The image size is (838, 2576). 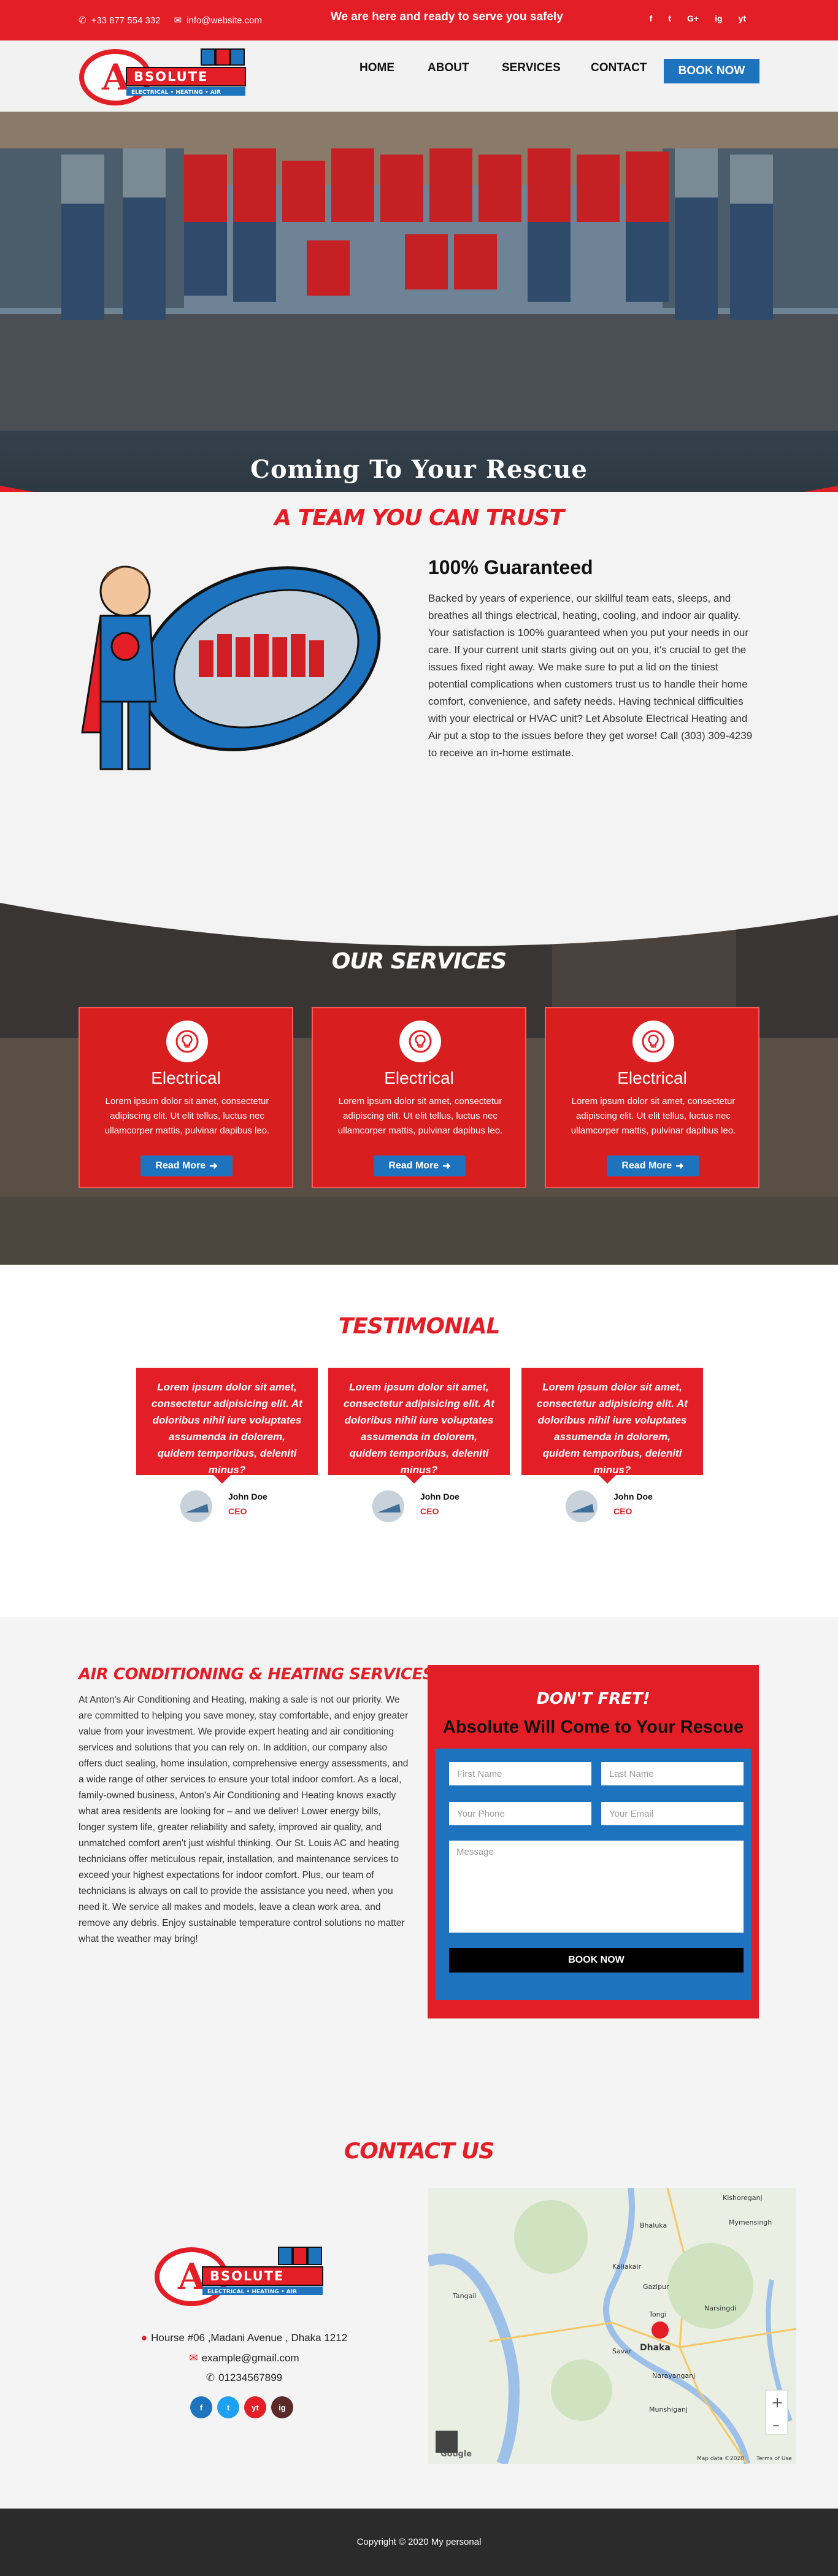 I want to click on footer-logo-word: BSOLUTE, so click(x=247, y=2276).